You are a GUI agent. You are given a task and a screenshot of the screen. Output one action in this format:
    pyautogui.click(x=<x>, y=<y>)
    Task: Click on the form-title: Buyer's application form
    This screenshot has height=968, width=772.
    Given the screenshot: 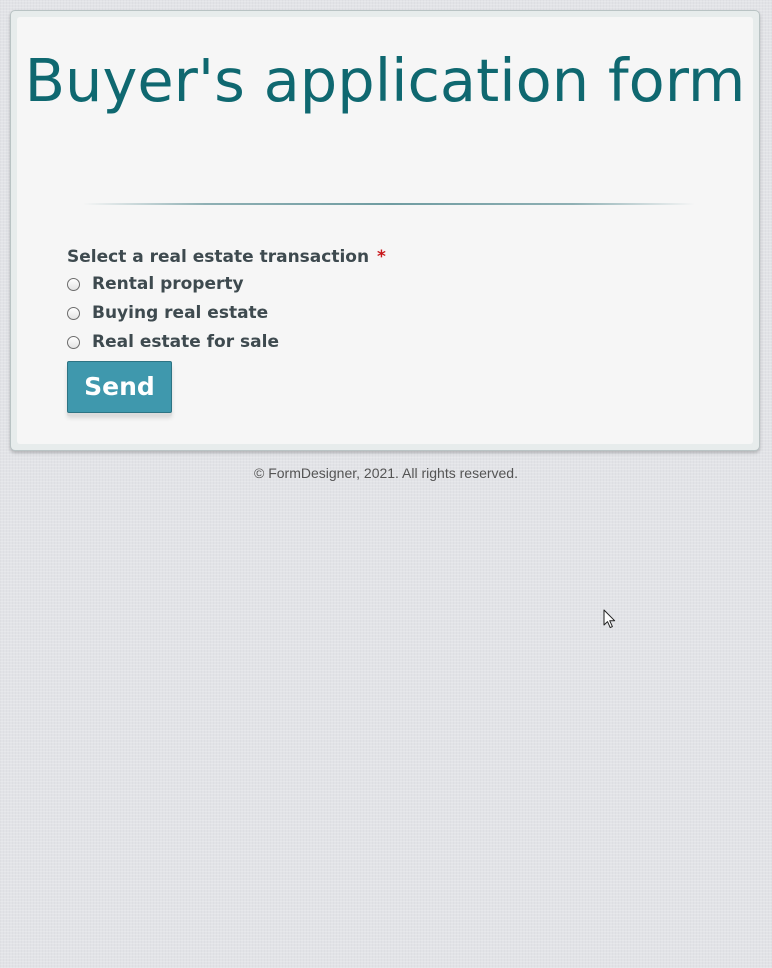 What is the action you would take?
    pyautogui.click(x=385, y=80)
    